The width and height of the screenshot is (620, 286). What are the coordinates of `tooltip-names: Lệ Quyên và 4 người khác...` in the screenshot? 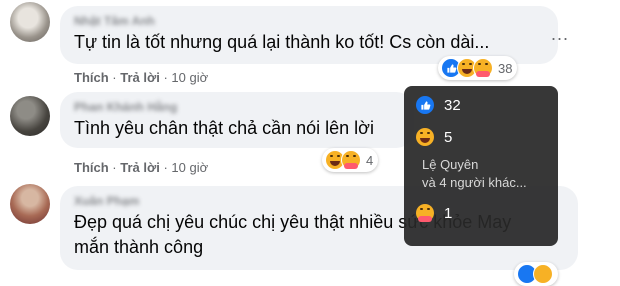 It's located at (484, 174).